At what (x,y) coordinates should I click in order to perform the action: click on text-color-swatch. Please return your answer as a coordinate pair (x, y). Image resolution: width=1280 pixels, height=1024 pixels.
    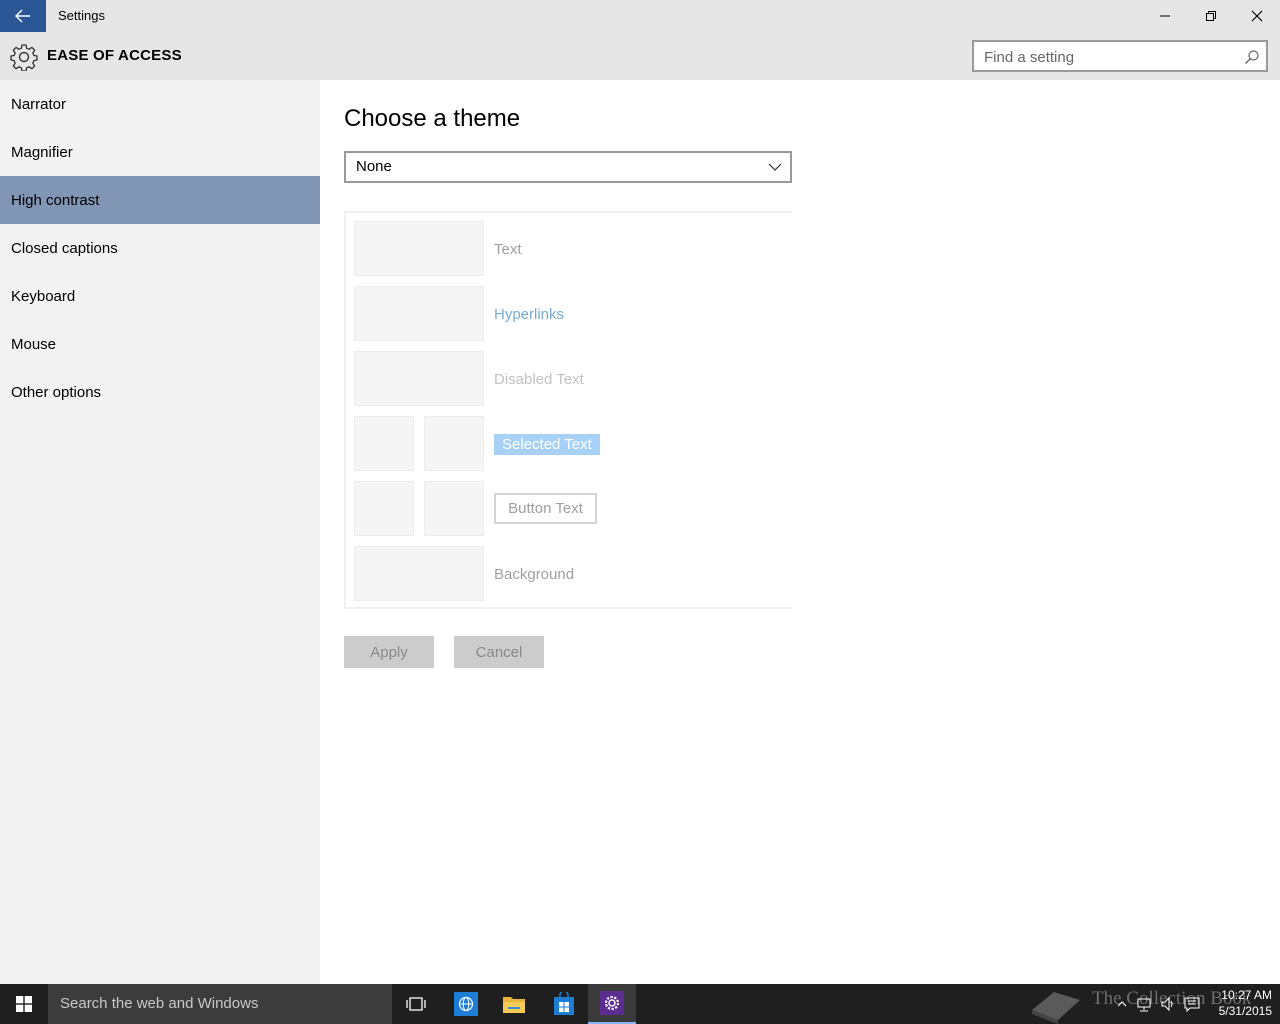
    Looking at the image, I should click on (419, 248).